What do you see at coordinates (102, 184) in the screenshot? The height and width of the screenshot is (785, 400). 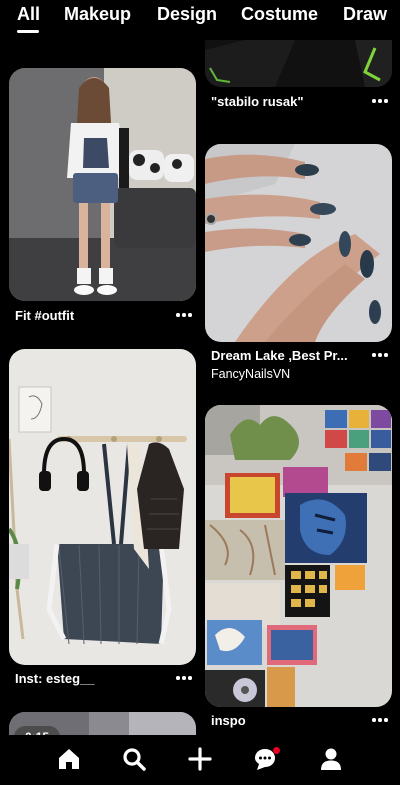 I see `pin-image-outfit` at bounding box center [102, 184].